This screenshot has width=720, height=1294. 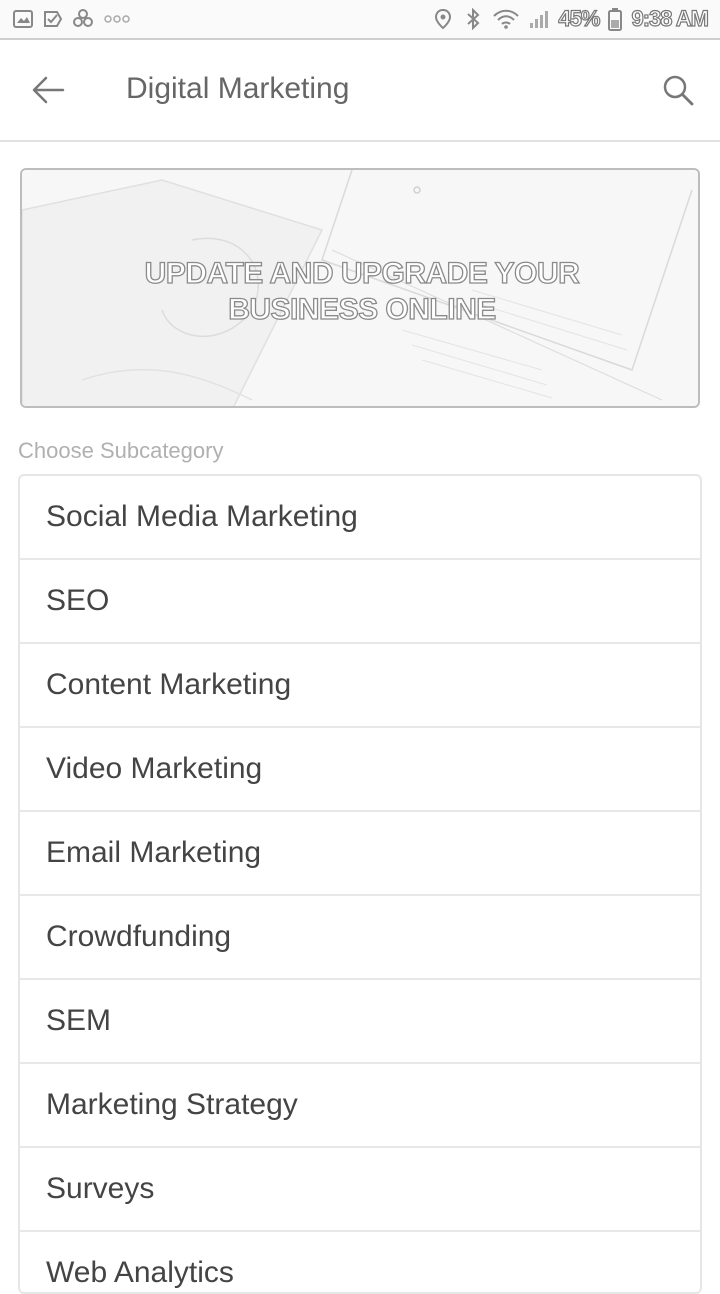 What do you see at coordinates (53, 19) in the screenshot?
I see `check-notification-icon` at bounding box center [53, 19].